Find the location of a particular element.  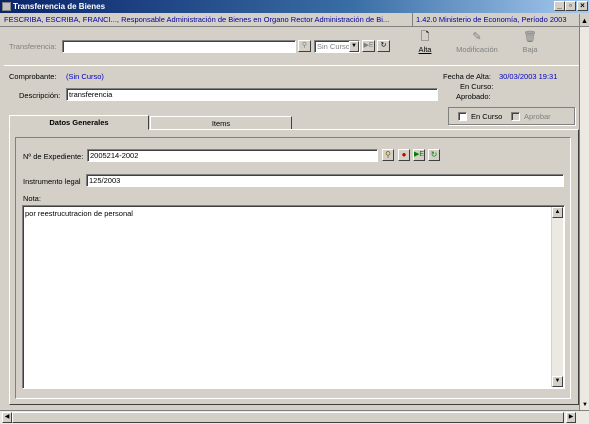

chevron-down-icon: ▼ is located at coordinates (354, 46).